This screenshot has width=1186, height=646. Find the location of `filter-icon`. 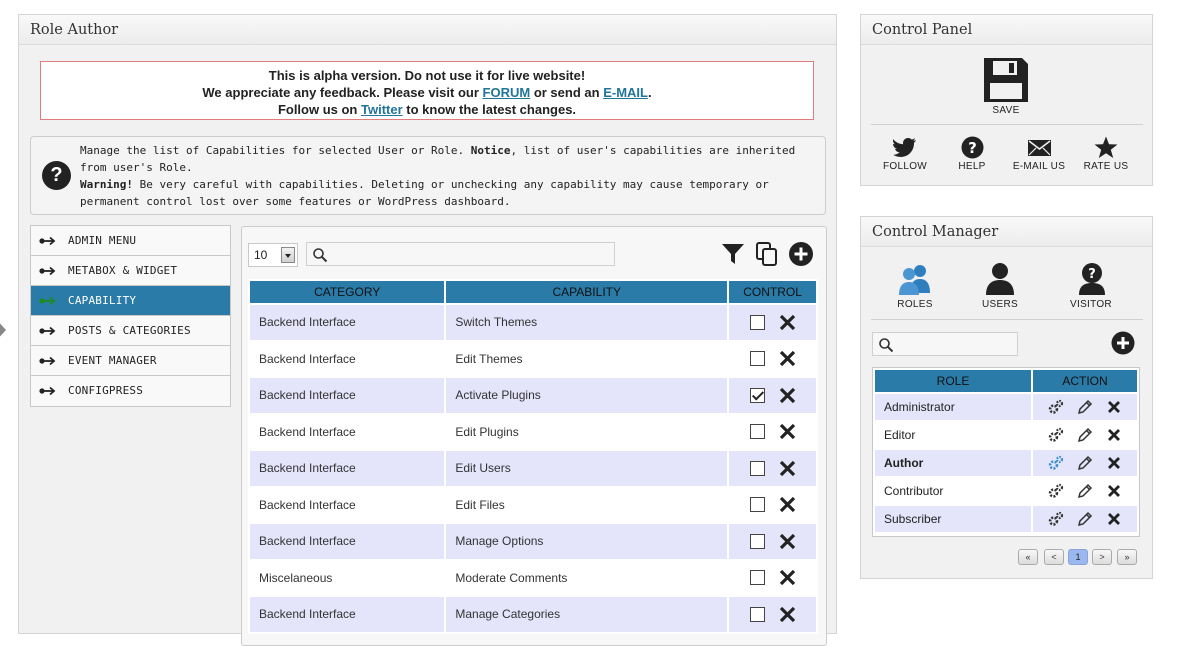

filter-icon is located at coordinates (733, 254).